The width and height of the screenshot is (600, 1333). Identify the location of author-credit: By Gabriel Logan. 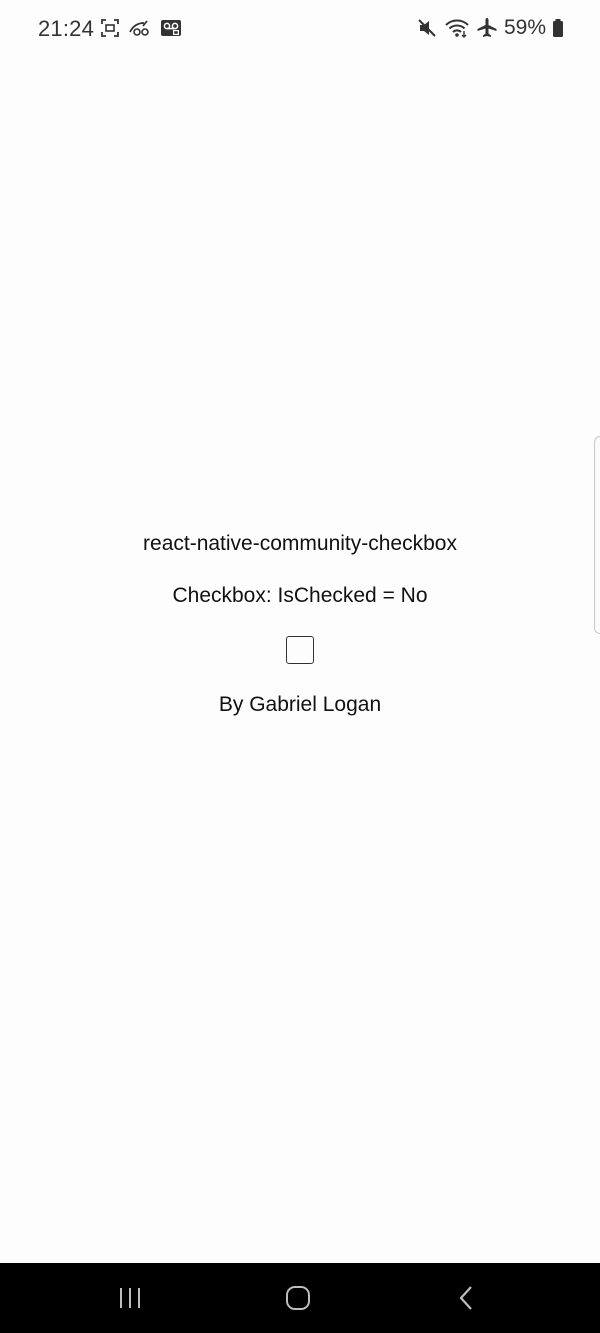
(300, 704).